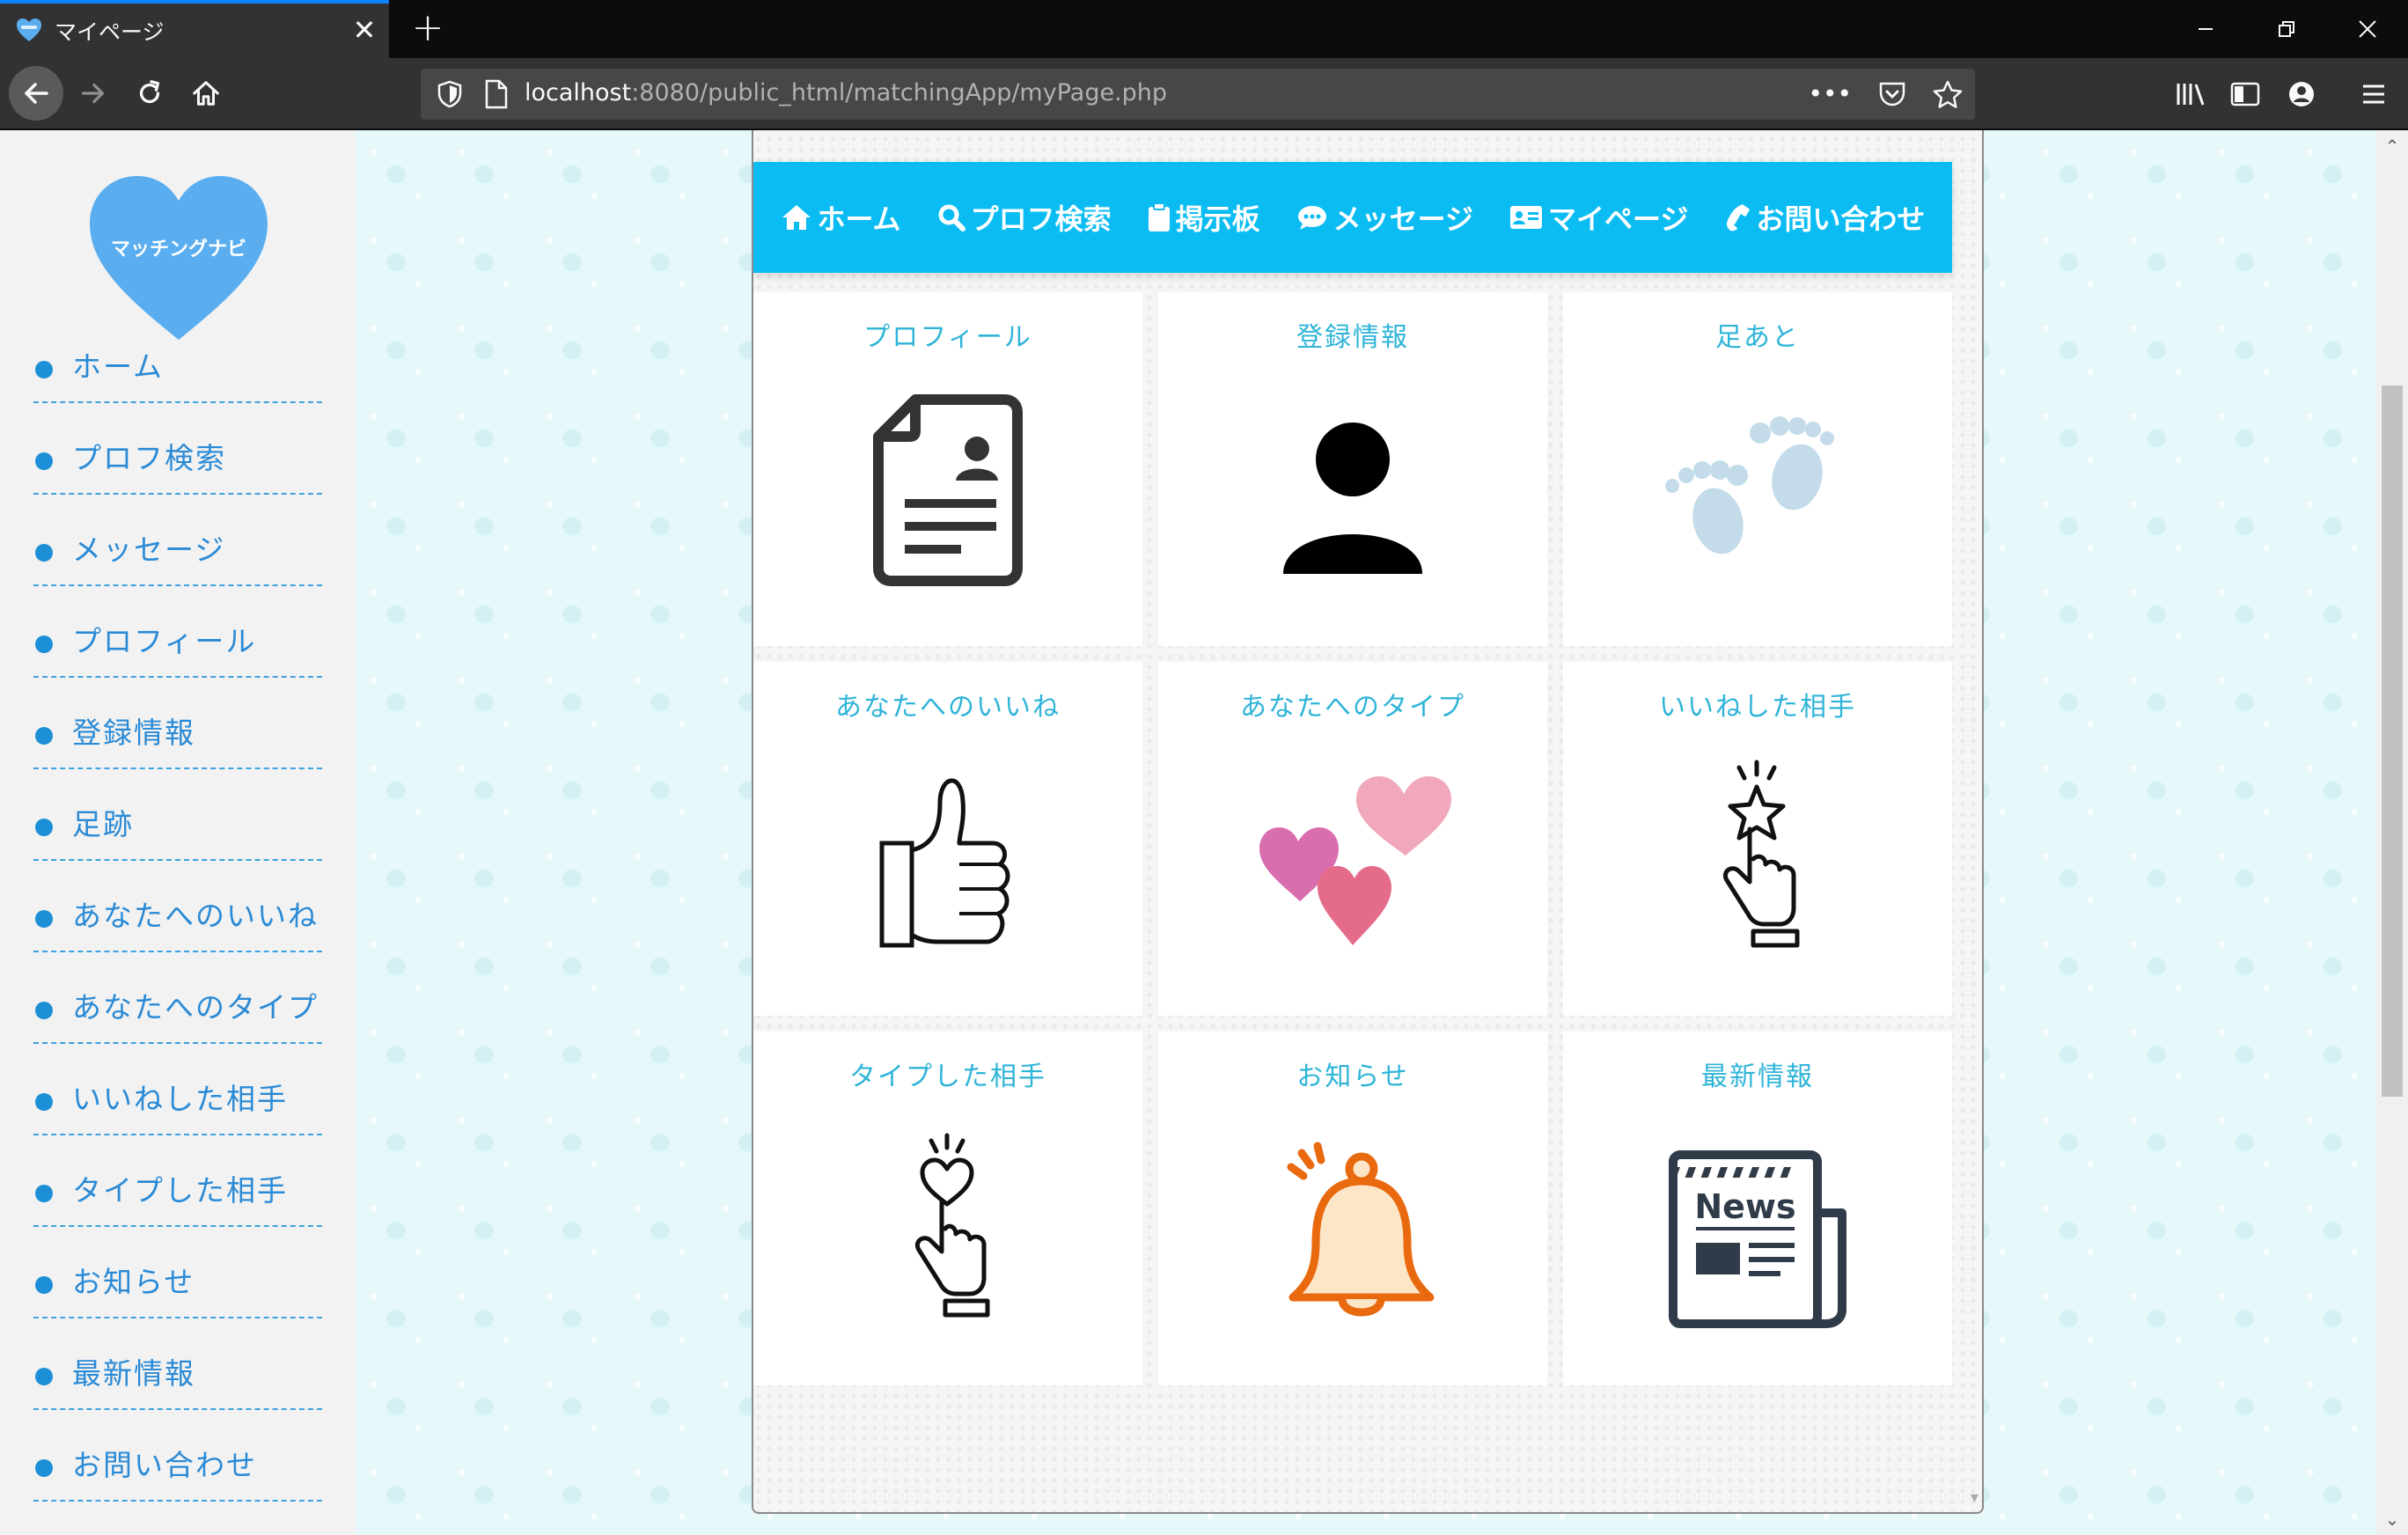  What do you see at coordinates (1749, 485) in the screenshot?
I see `footprints-icon` at bounding box center [1749, 485].